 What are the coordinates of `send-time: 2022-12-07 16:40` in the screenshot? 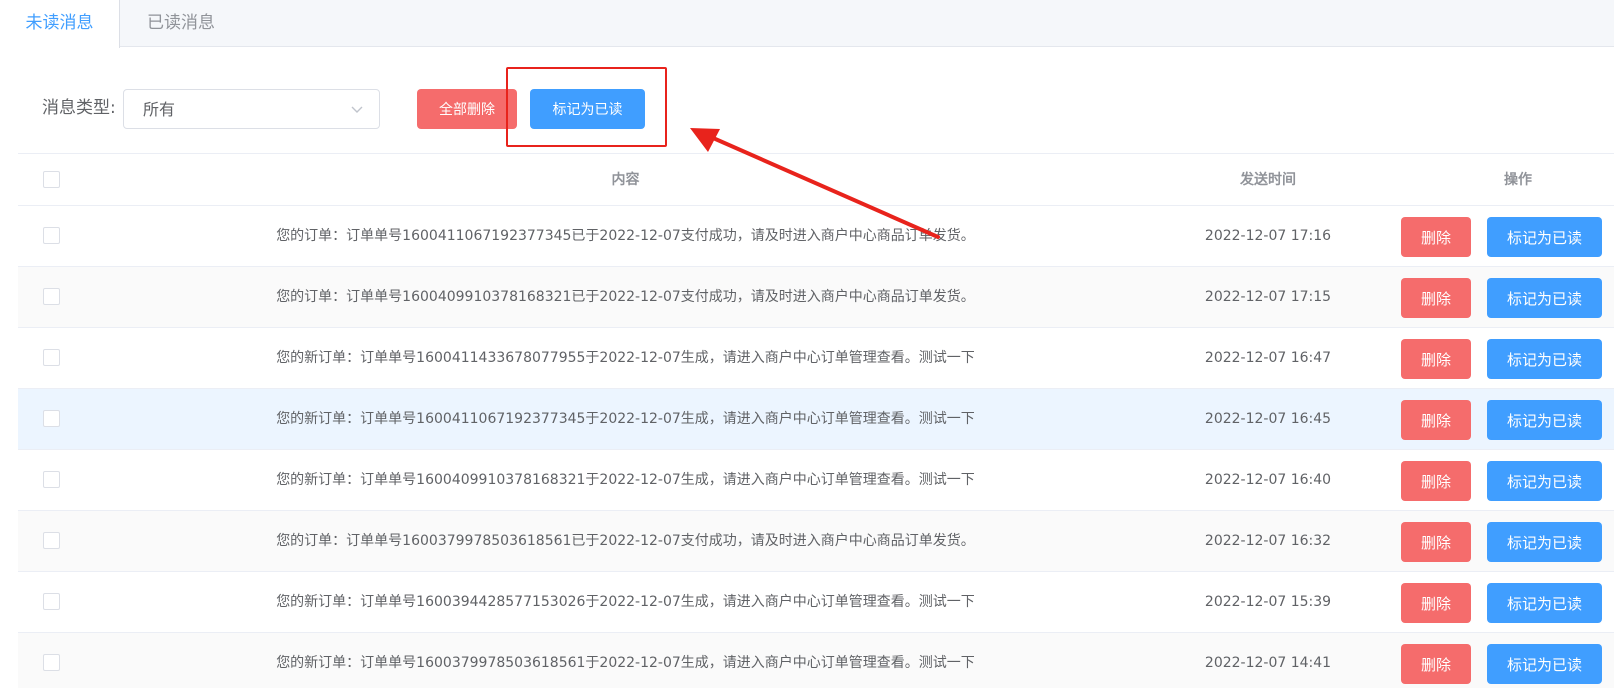 It's located at (1268, 480).